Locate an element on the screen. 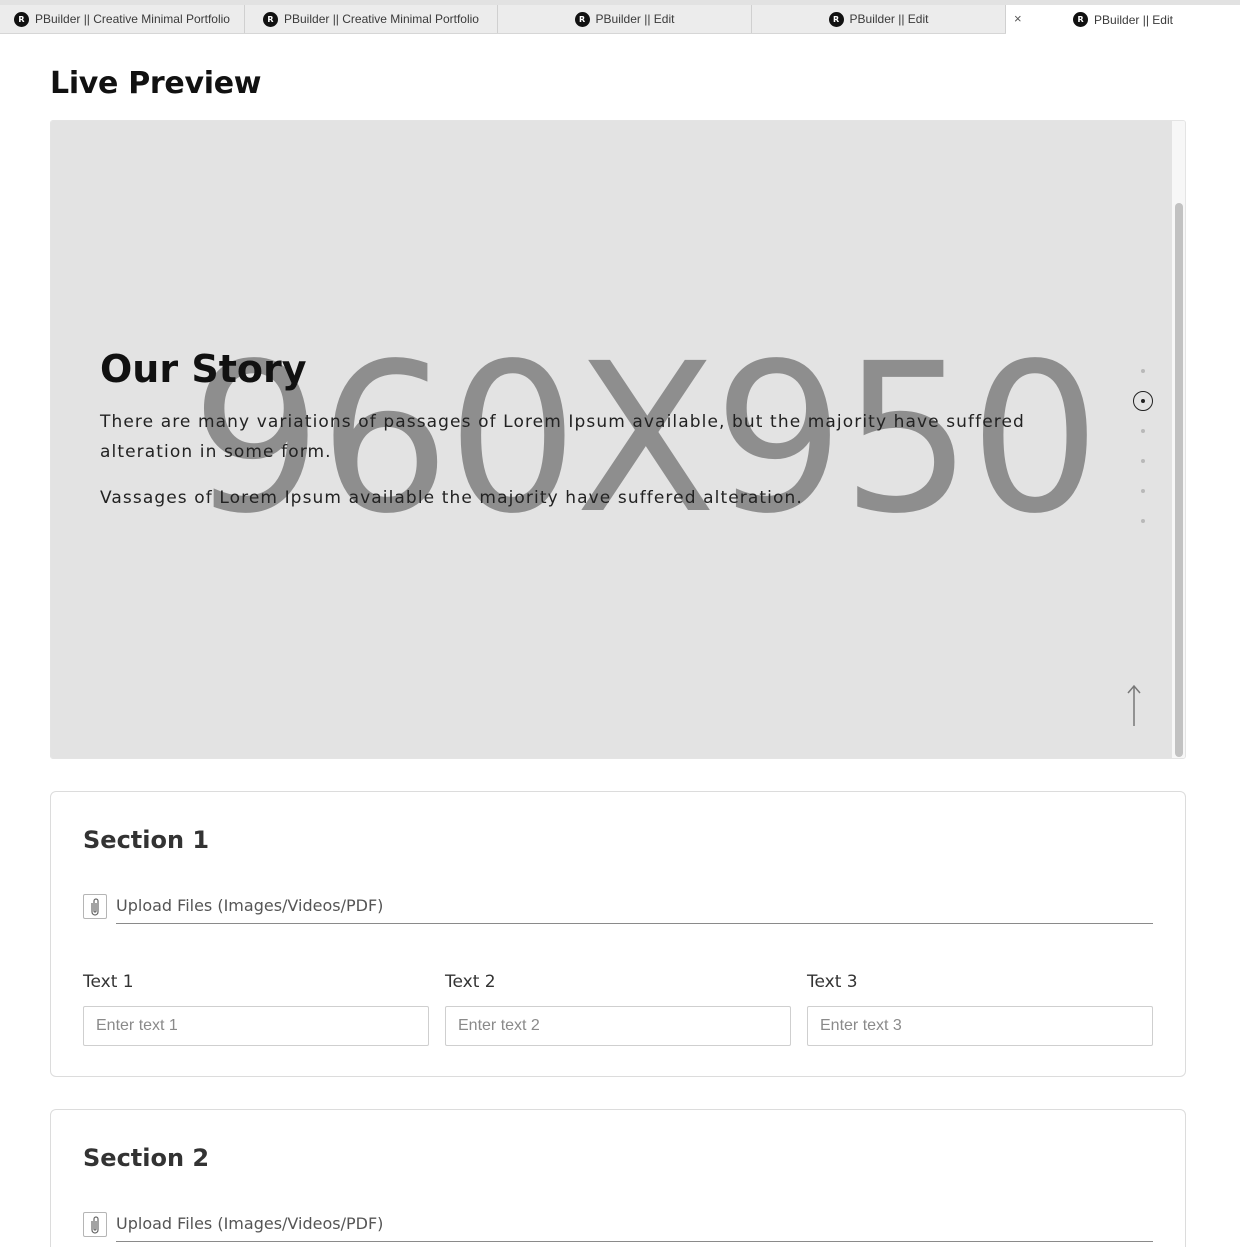  browser-tab-4: R PBuilder || Edit is located at coordinates (879, 19).